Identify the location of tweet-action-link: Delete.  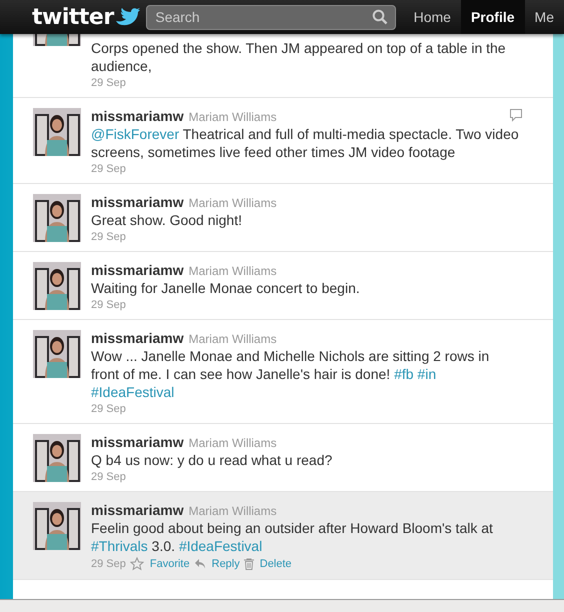
(276, 564).